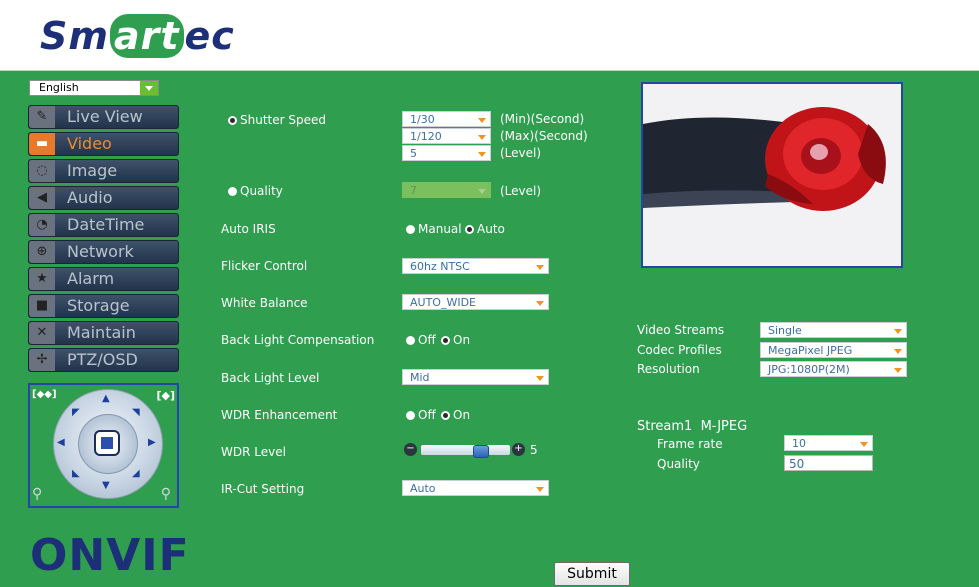 This screenshot has height=587, width=979. Describe the element at coordinates (61, 442) in the screenshot. I see `arrow-left-icon: ◀` at that location.